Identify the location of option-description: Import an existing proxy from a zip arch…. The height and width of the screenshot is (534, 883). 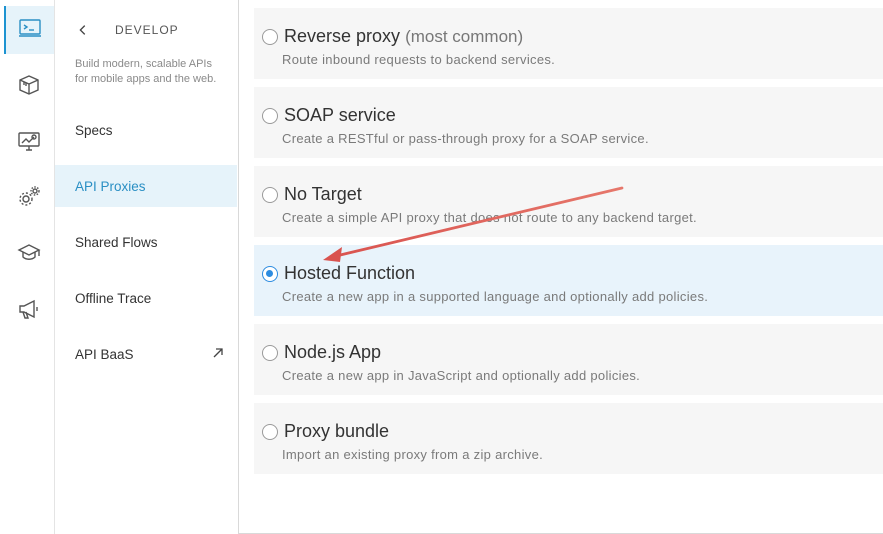
(413, 454).